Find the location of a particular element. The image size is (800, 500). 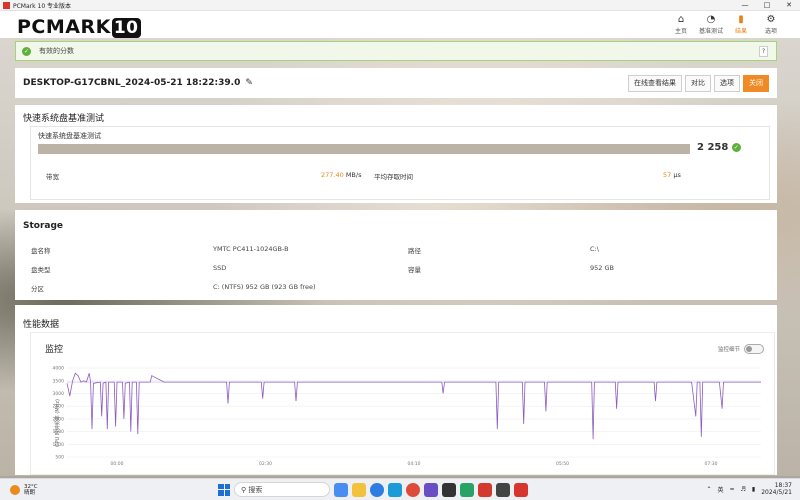

bandwidth-label: 带宽 is located at coordinates (52, 177).